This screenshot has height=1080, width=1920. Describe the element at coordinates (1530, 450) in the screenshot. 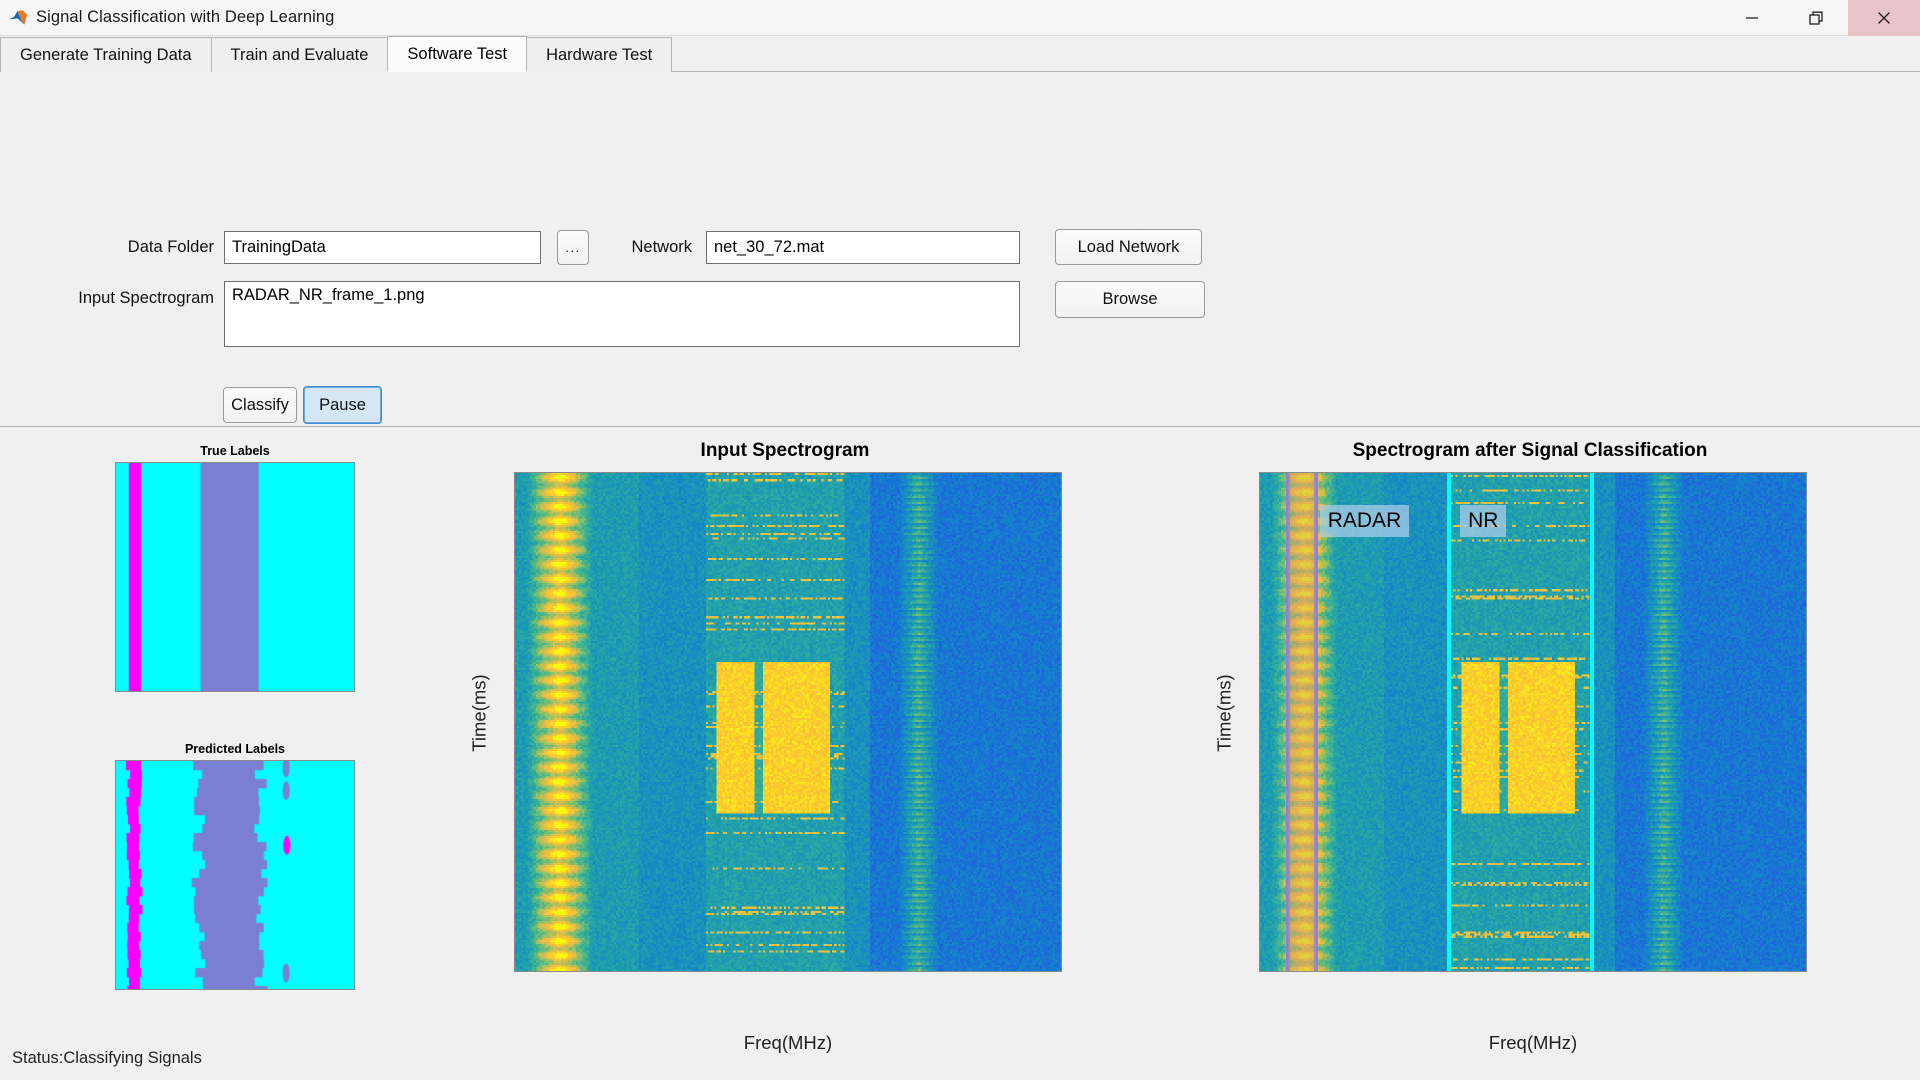

I see `classified-spectrogram-title: Spectrogram after Signal Classification` at that location.